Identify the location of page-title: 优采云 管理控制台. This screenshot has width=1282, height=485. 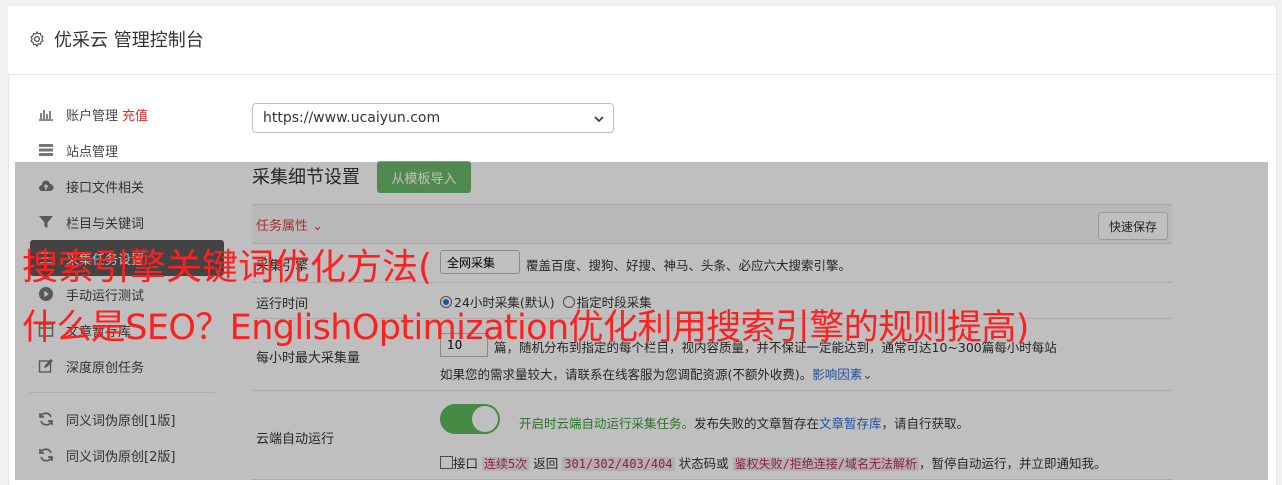
(116, 39).